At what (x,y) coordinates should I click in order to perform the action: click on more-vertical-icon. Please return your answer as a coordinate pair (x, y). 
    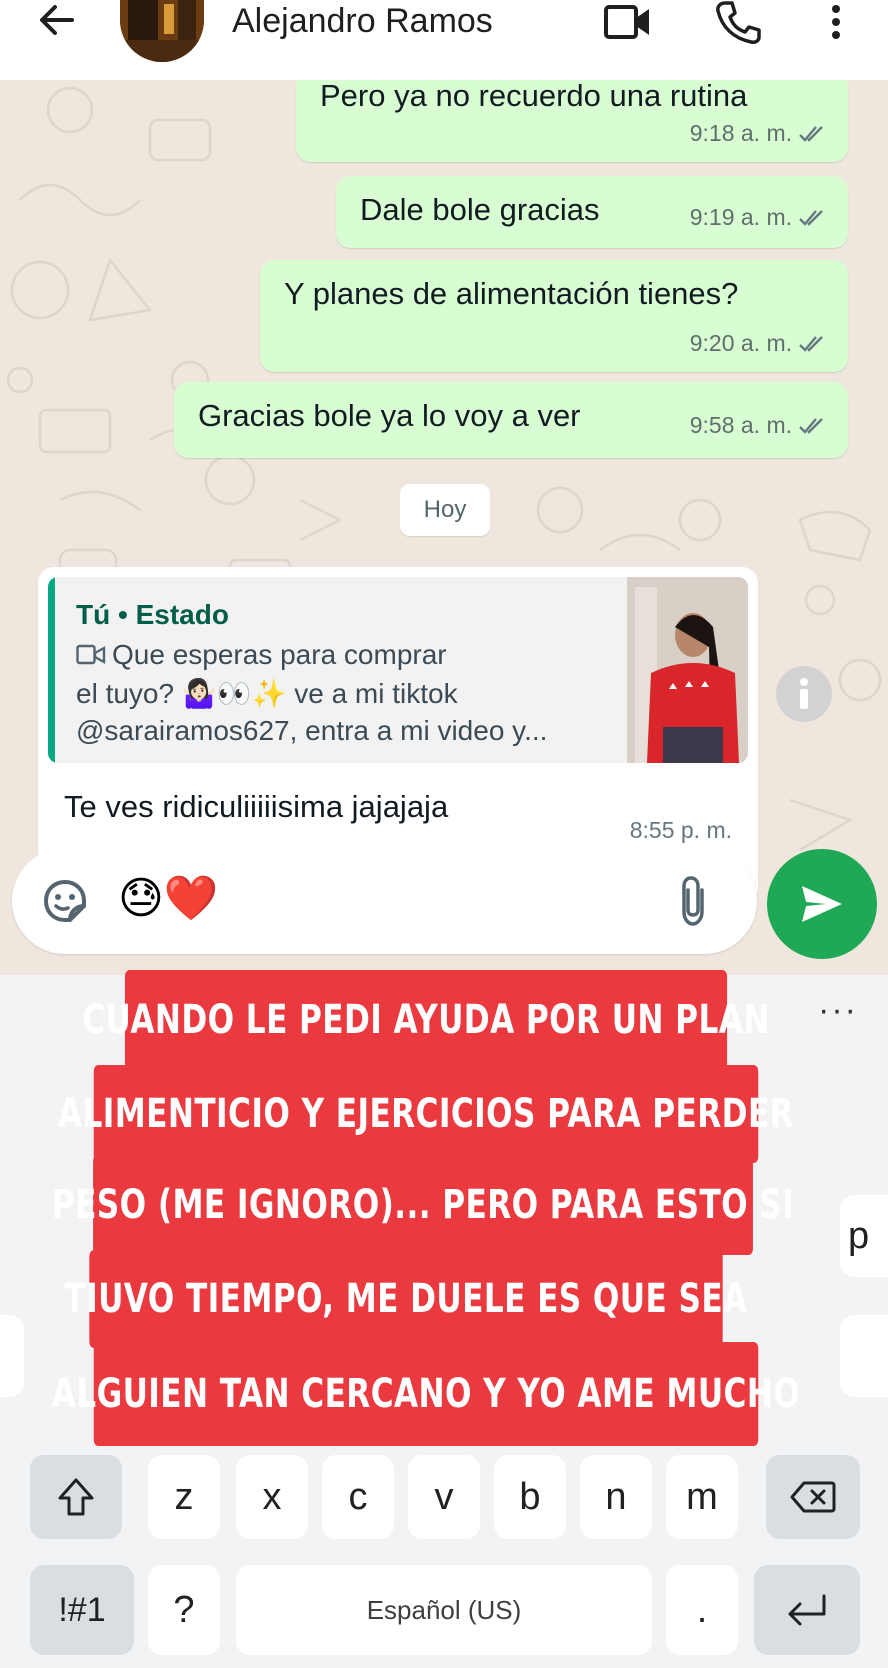
    Looking at the image, I should click on (836, 22).